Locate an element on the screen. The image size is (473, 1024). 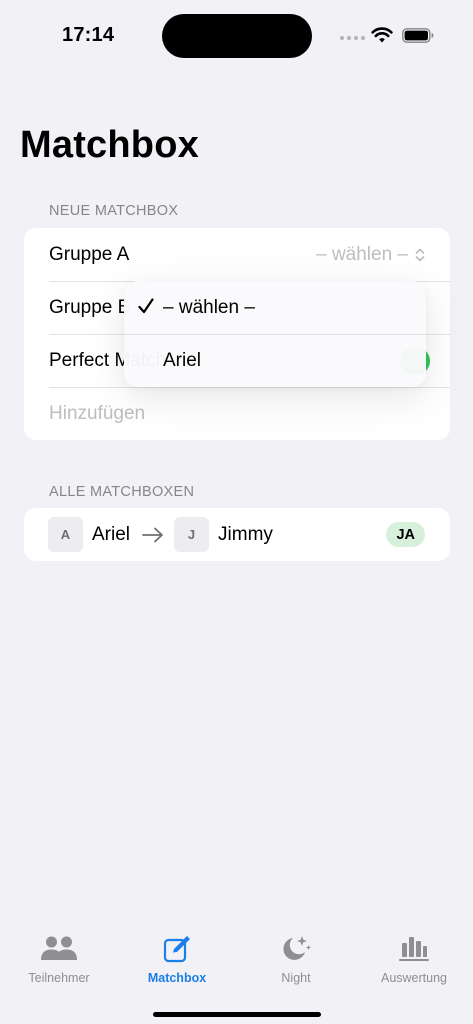
tab-bar: Teilnehmer Matchbox Night Auswertung is located at coordinates (236, 972).